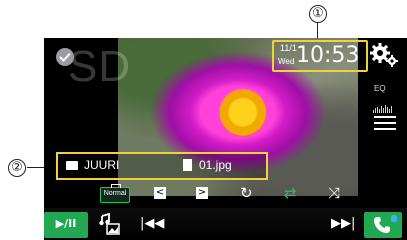  I want to click on phone-button, so click(383, 225).